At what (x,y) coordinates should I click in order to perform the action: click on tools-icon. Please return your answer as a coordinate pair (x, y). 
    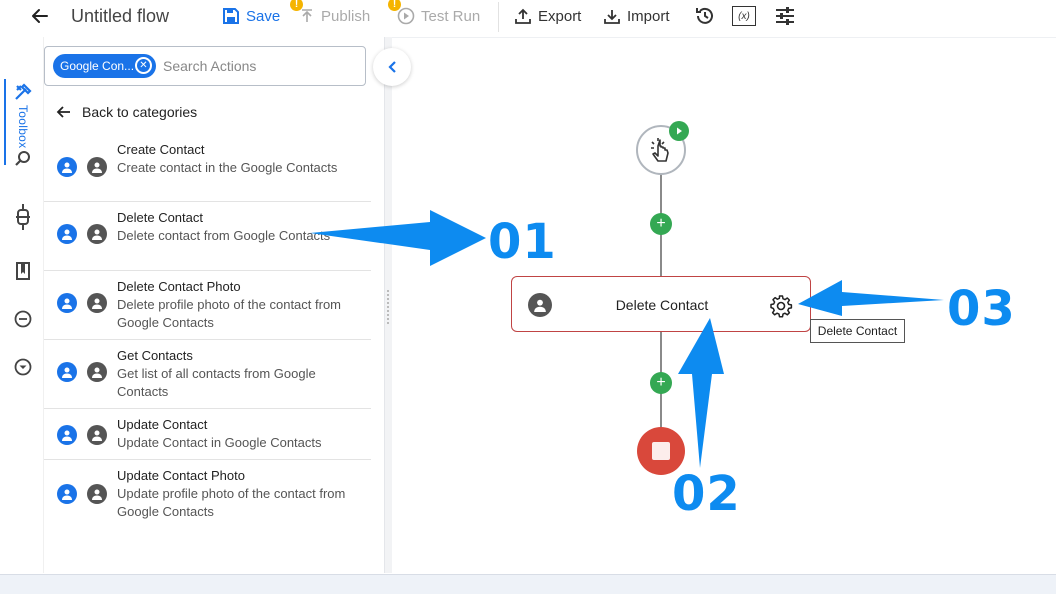
    Looking at the image, I should click on (23, 91).